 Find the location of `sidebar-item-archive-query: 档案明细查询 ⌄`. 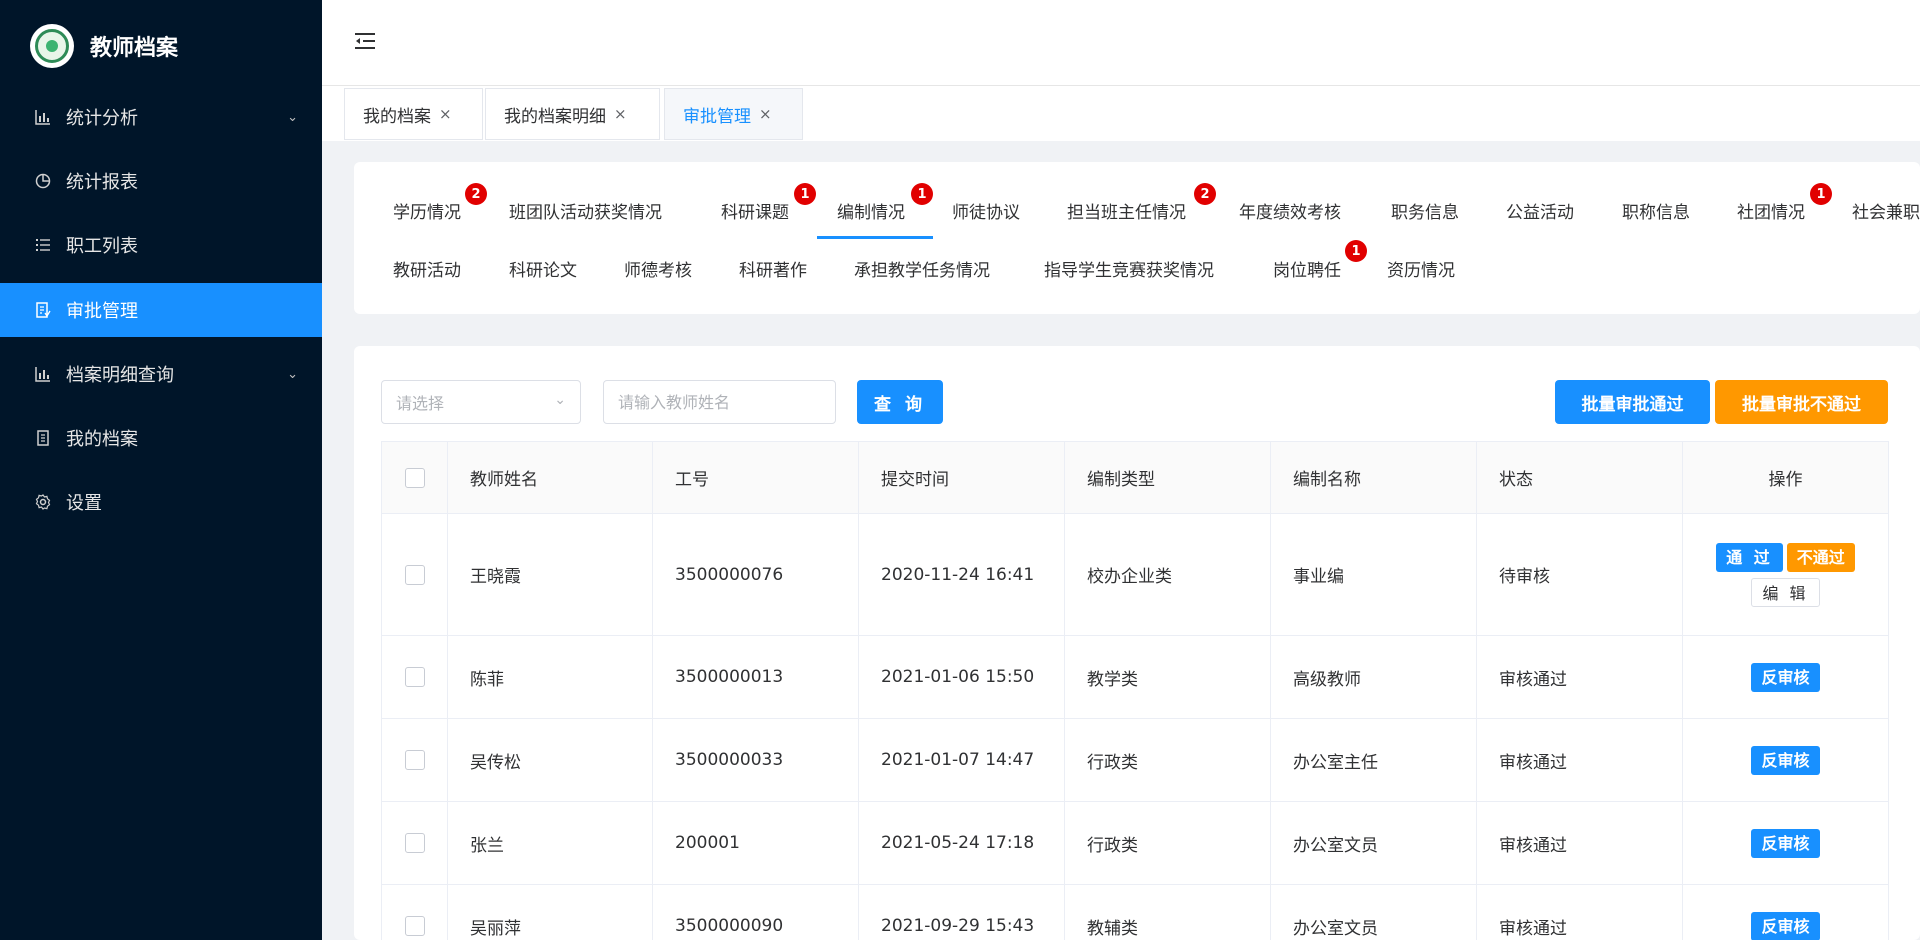

sidebar-item-archive-query: 档案明细查询 ⌄ is located at coordinates (161, 374).